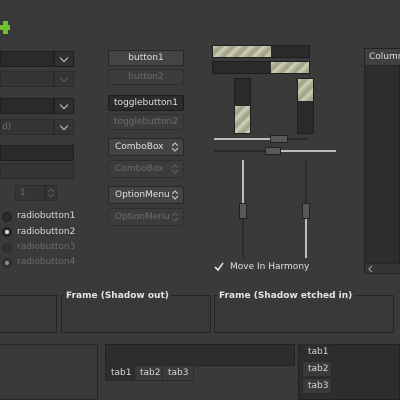  Describe the element at coordinates (46, 216) in the screenshot. I see `radiobutton1-label: radiobutton1` at that location.